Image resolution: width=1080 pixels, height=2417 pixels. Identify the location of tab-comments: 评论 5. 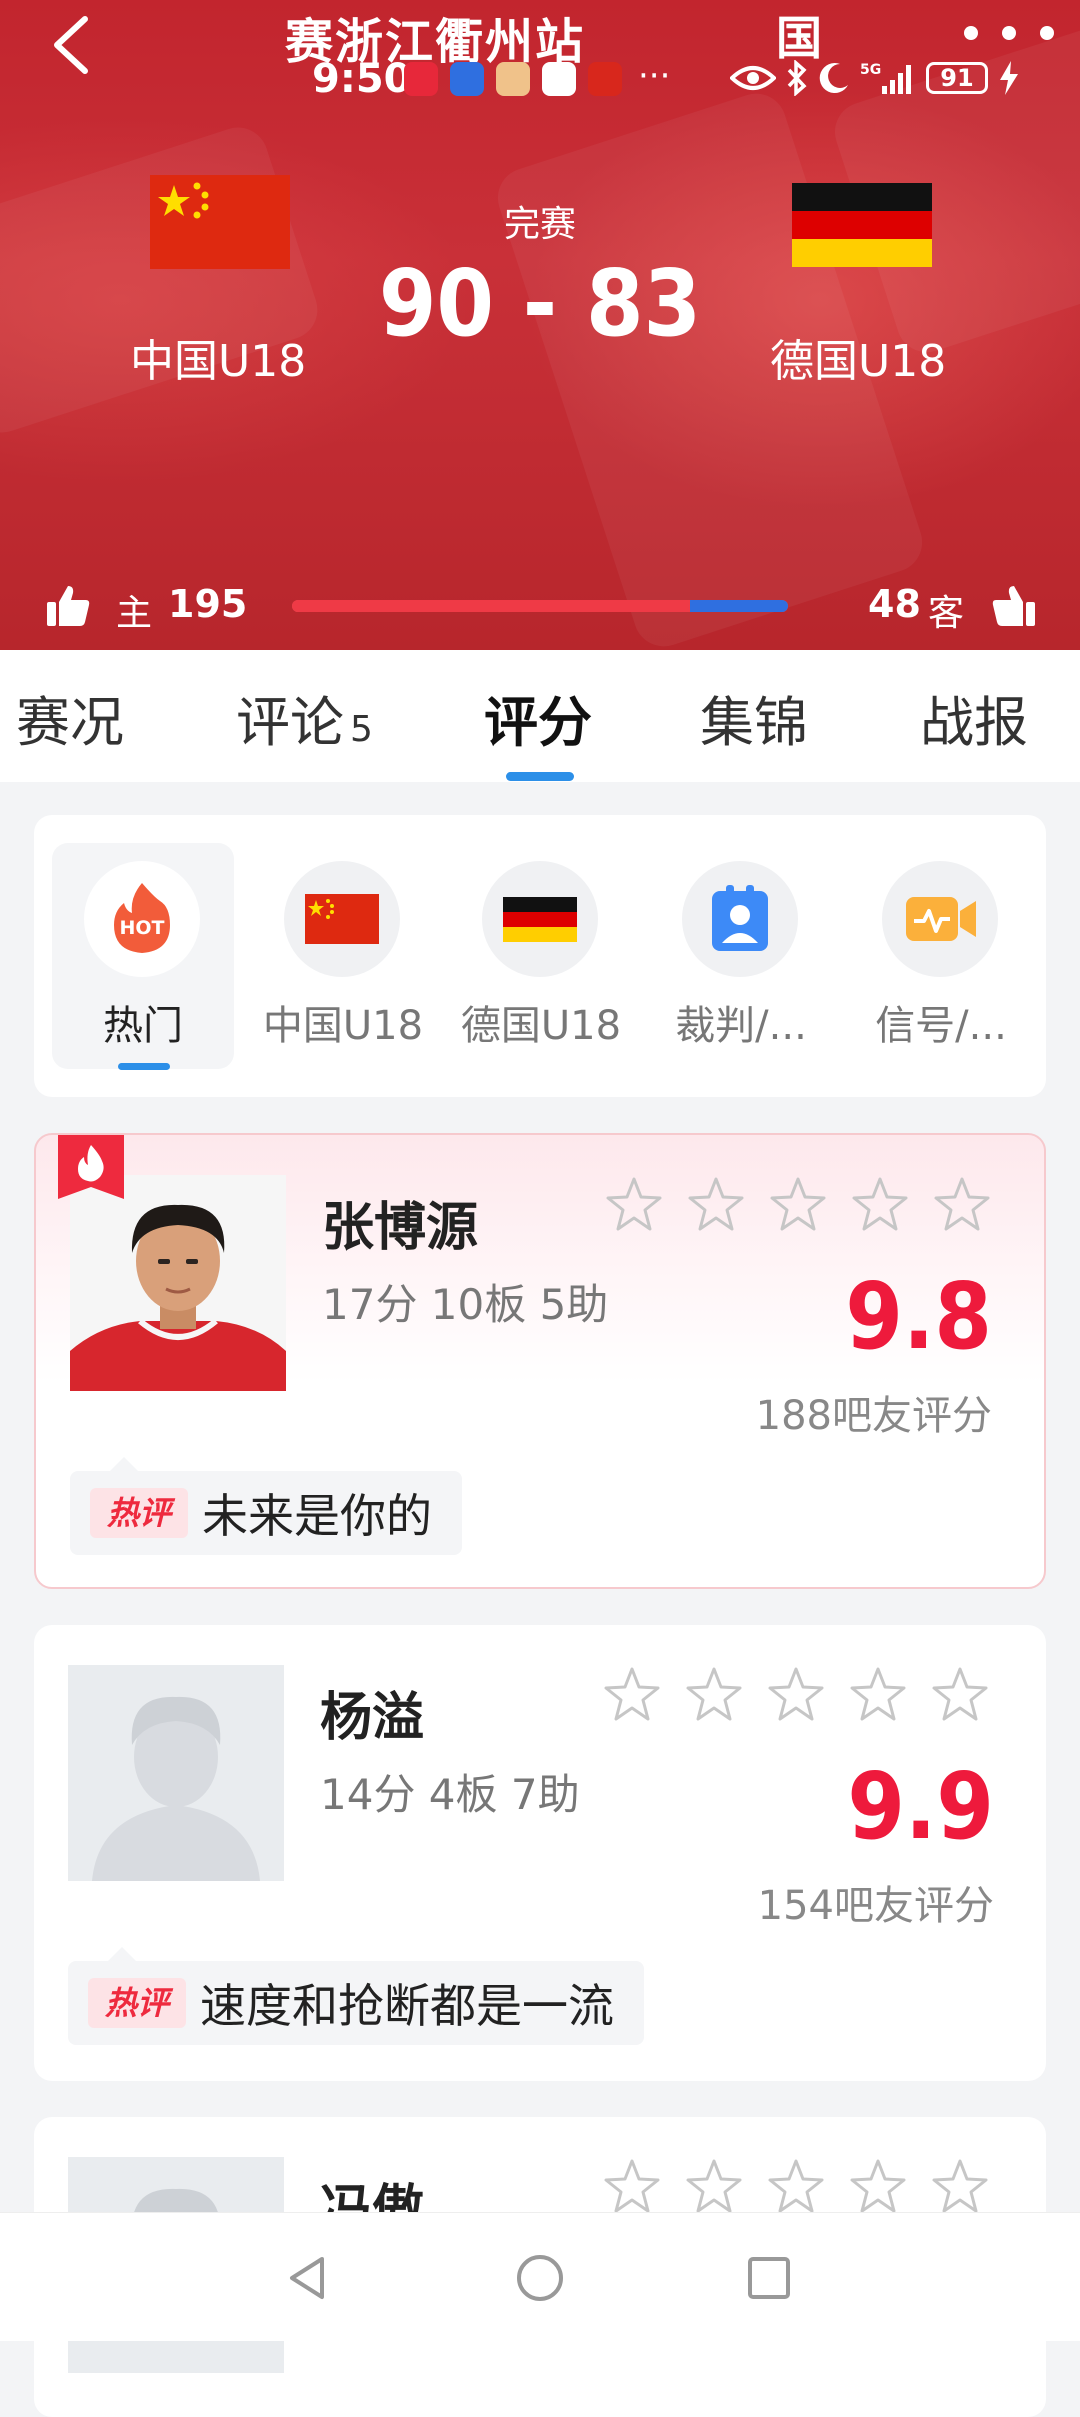
(304, 717).